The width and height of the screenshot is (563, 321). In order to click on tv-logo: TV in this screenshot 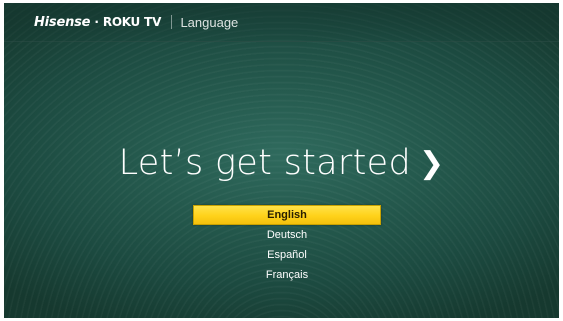, I will do `click(152, 22)`.